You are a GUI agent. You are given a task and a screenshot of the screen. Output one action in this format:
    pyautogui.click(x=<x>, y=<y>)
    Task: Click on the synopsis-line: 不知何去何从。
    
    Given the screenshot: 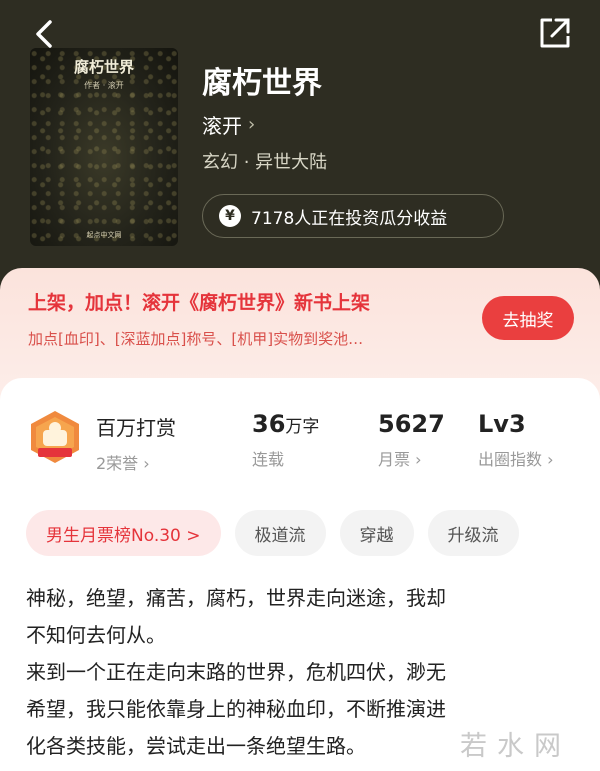 What is the action you would take?
    pyautogui.click(x=96, y=635)
    